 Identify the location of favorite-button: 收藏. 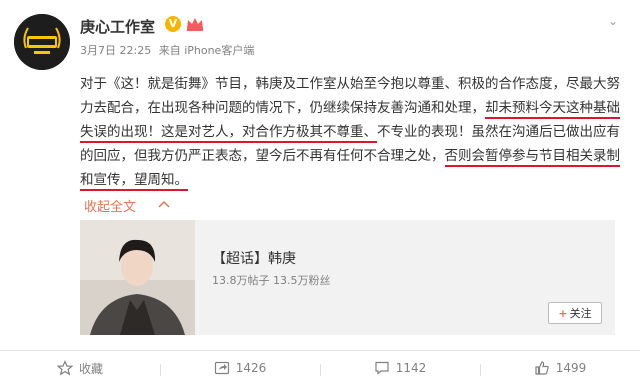
(80, 368).